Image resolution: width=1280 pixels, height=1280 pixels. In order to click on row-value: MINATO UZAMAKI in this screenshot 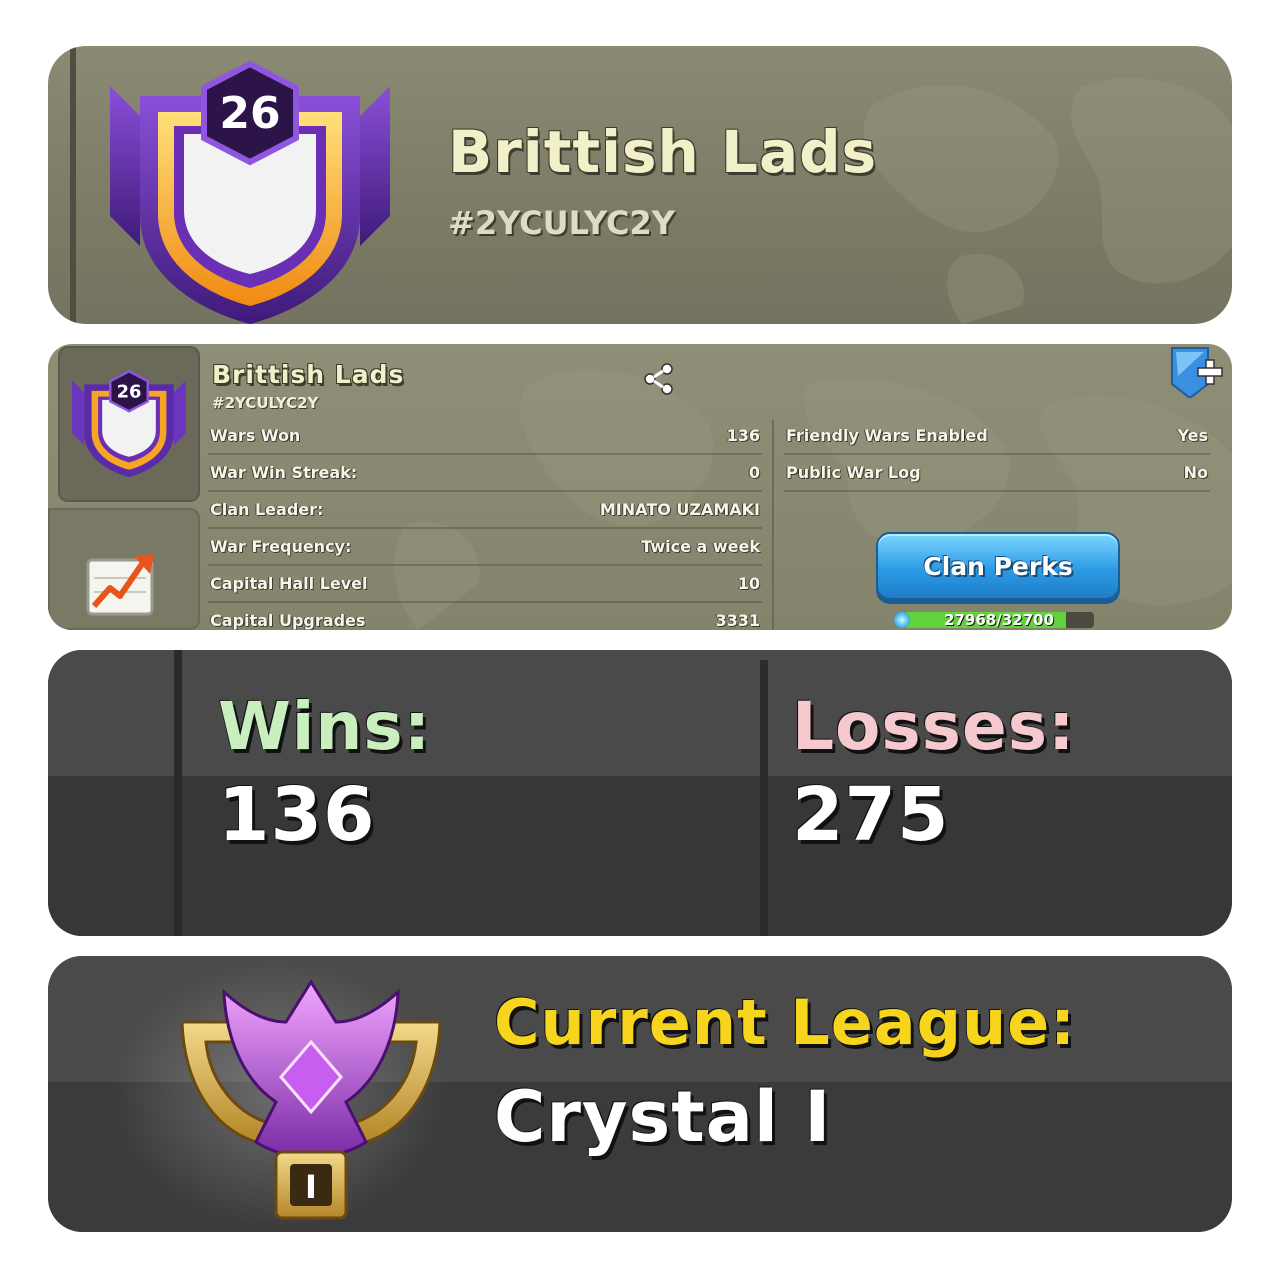, I will do `click(680, 509)`.